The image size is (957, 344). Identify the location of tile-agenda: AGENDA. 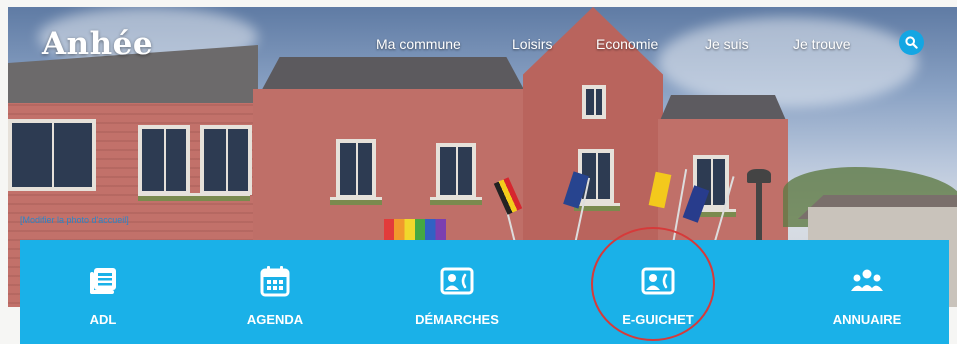
(275, 292).